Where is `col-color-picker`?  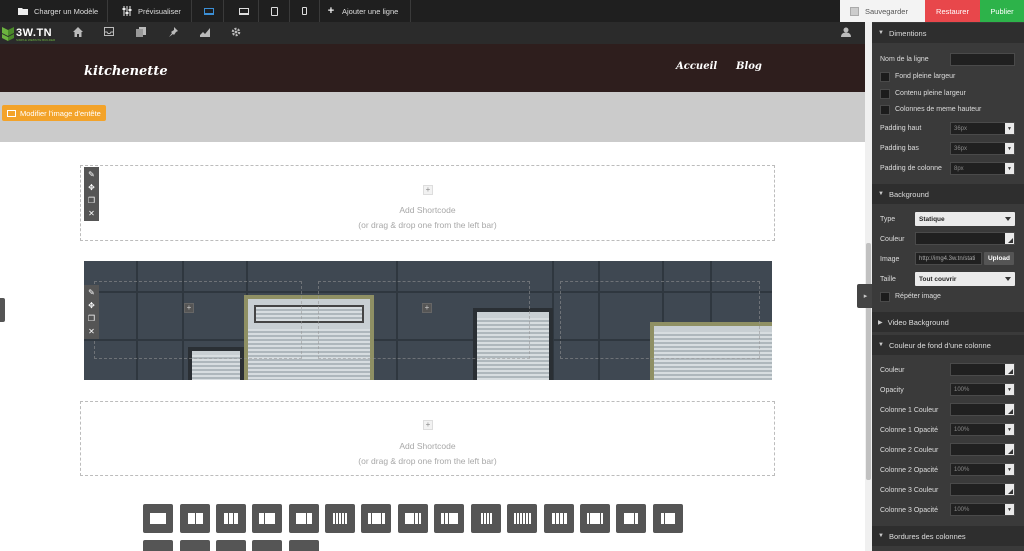 col-color-picker is located at coordinates (982, 369).